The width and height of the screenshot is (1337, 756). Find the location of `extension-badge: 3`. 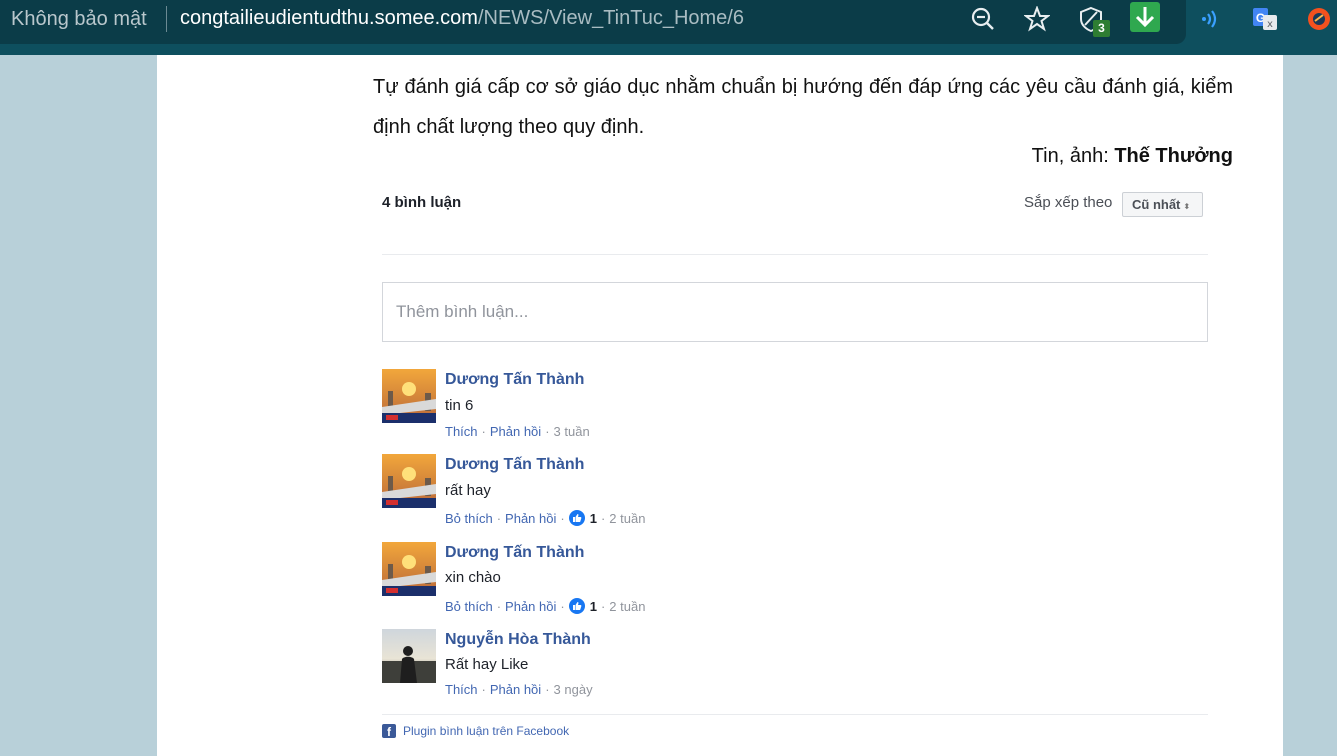

extension-badge: 3 is located at coordinates (1101, 28).